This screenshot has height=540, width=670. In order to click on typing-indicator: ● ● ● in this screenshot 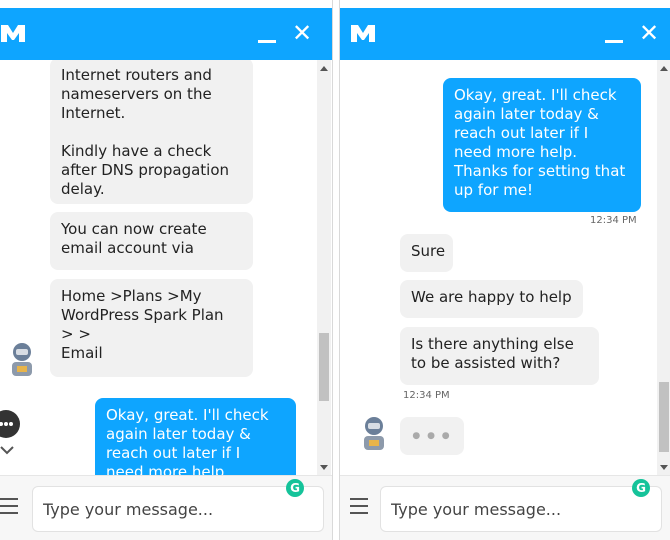, I will do `click(432, 436)`.